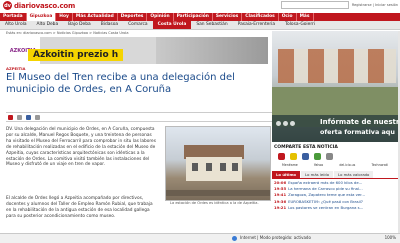 The image size is (400, 243). Describe the element at coordinates (317, 156) in the screenshot. I see `technorati-icon` at that location.